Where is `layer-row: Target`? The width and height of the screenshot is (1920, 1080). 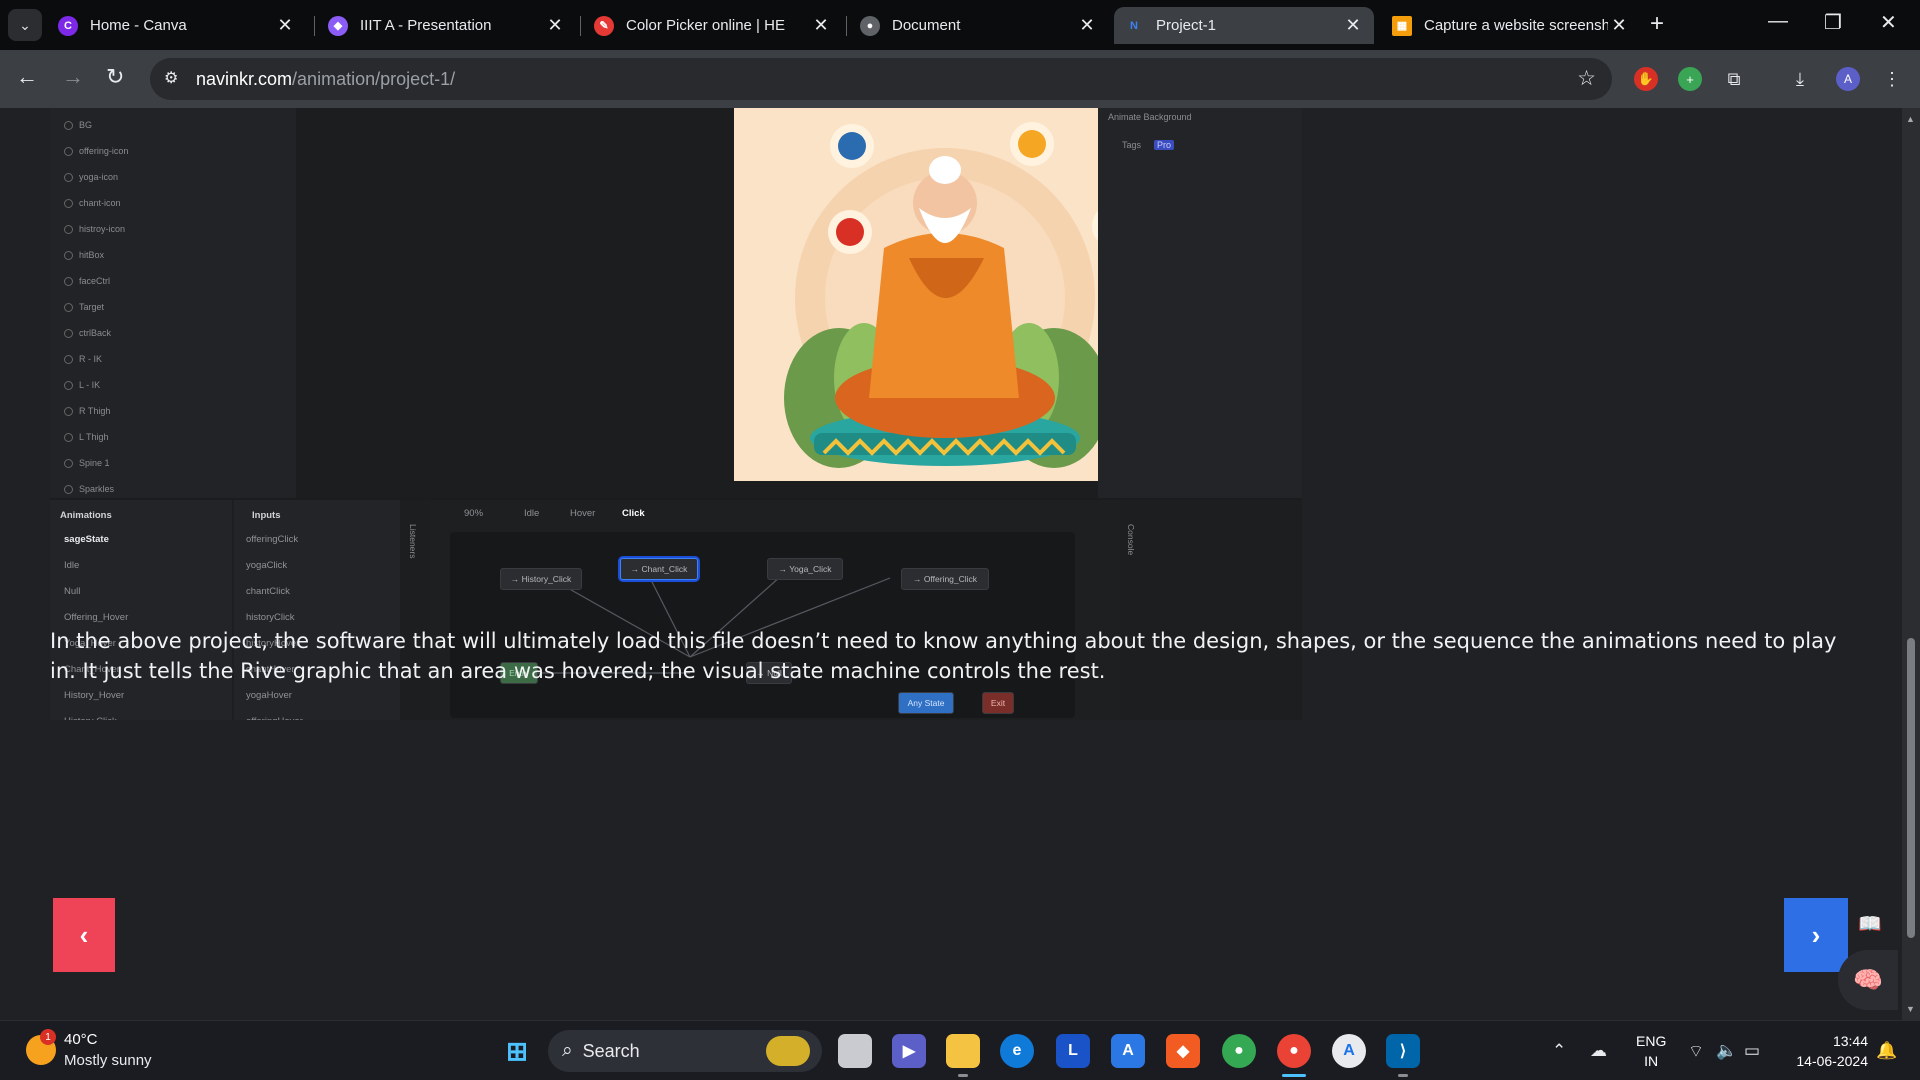
layer-row: Target is located at coordinates (173, 307).